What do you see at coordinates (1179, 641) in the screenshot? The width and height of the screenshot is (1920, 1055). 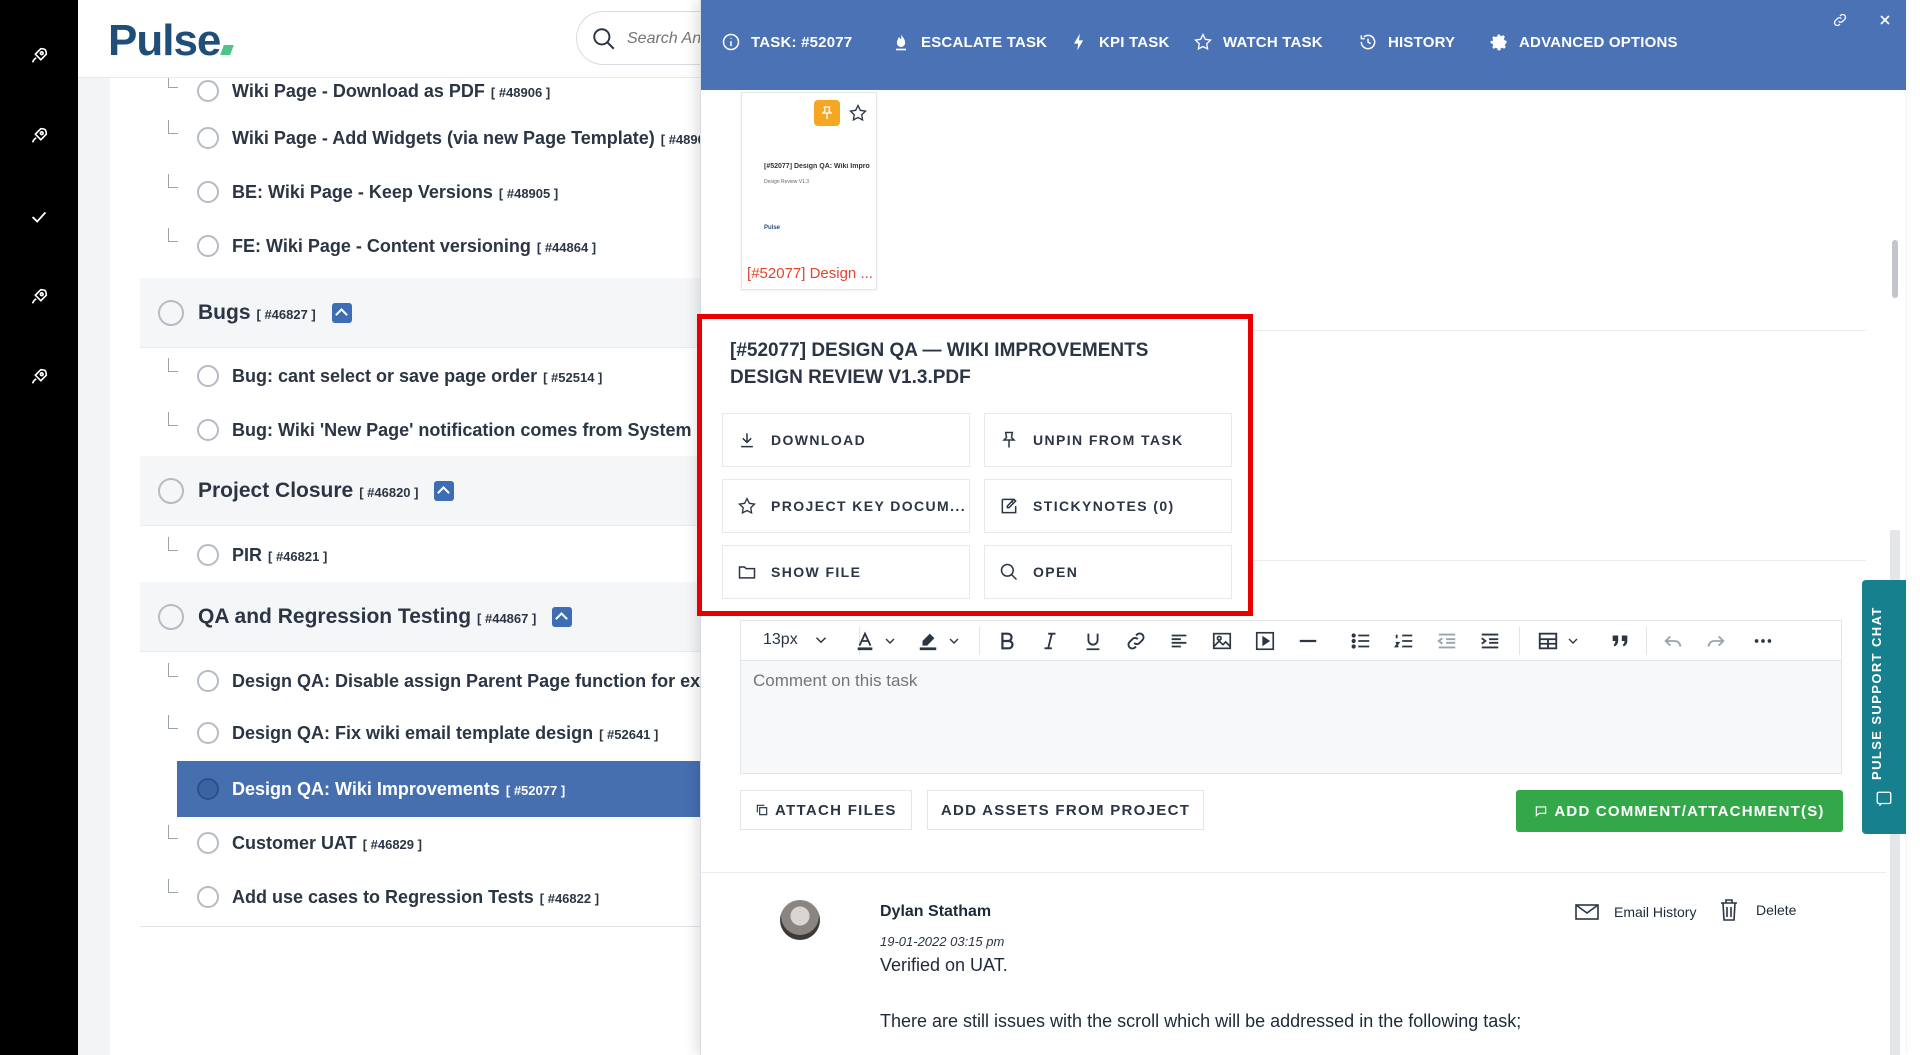 I see `align-icon` at bounding box center [1179, 641].